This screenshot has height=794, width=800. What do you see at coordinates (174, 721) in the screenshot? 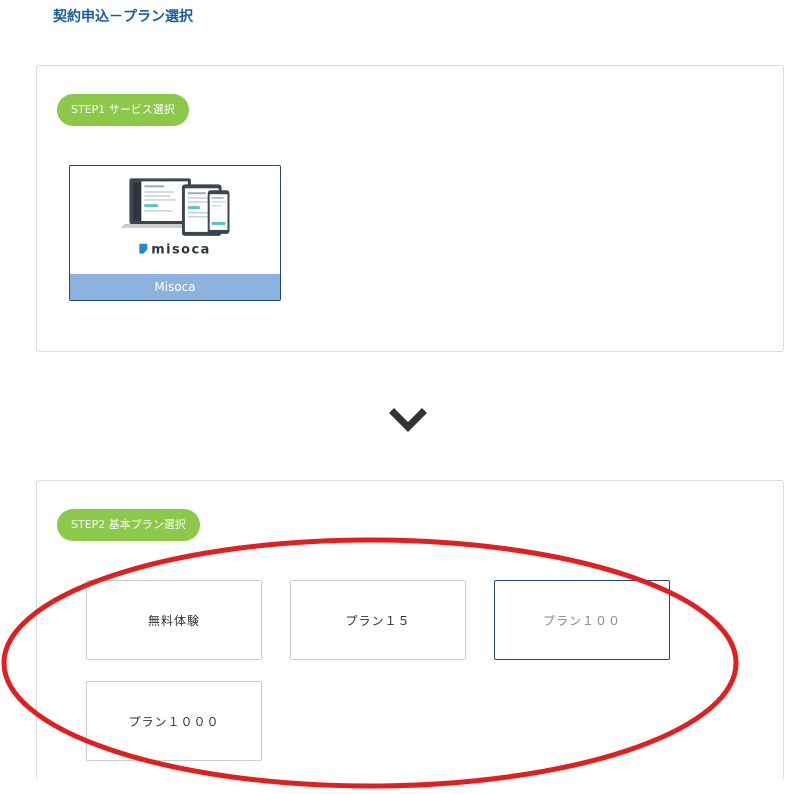
I see `plan-button-1000: プラン１０００` at bounding box center [174, 721].